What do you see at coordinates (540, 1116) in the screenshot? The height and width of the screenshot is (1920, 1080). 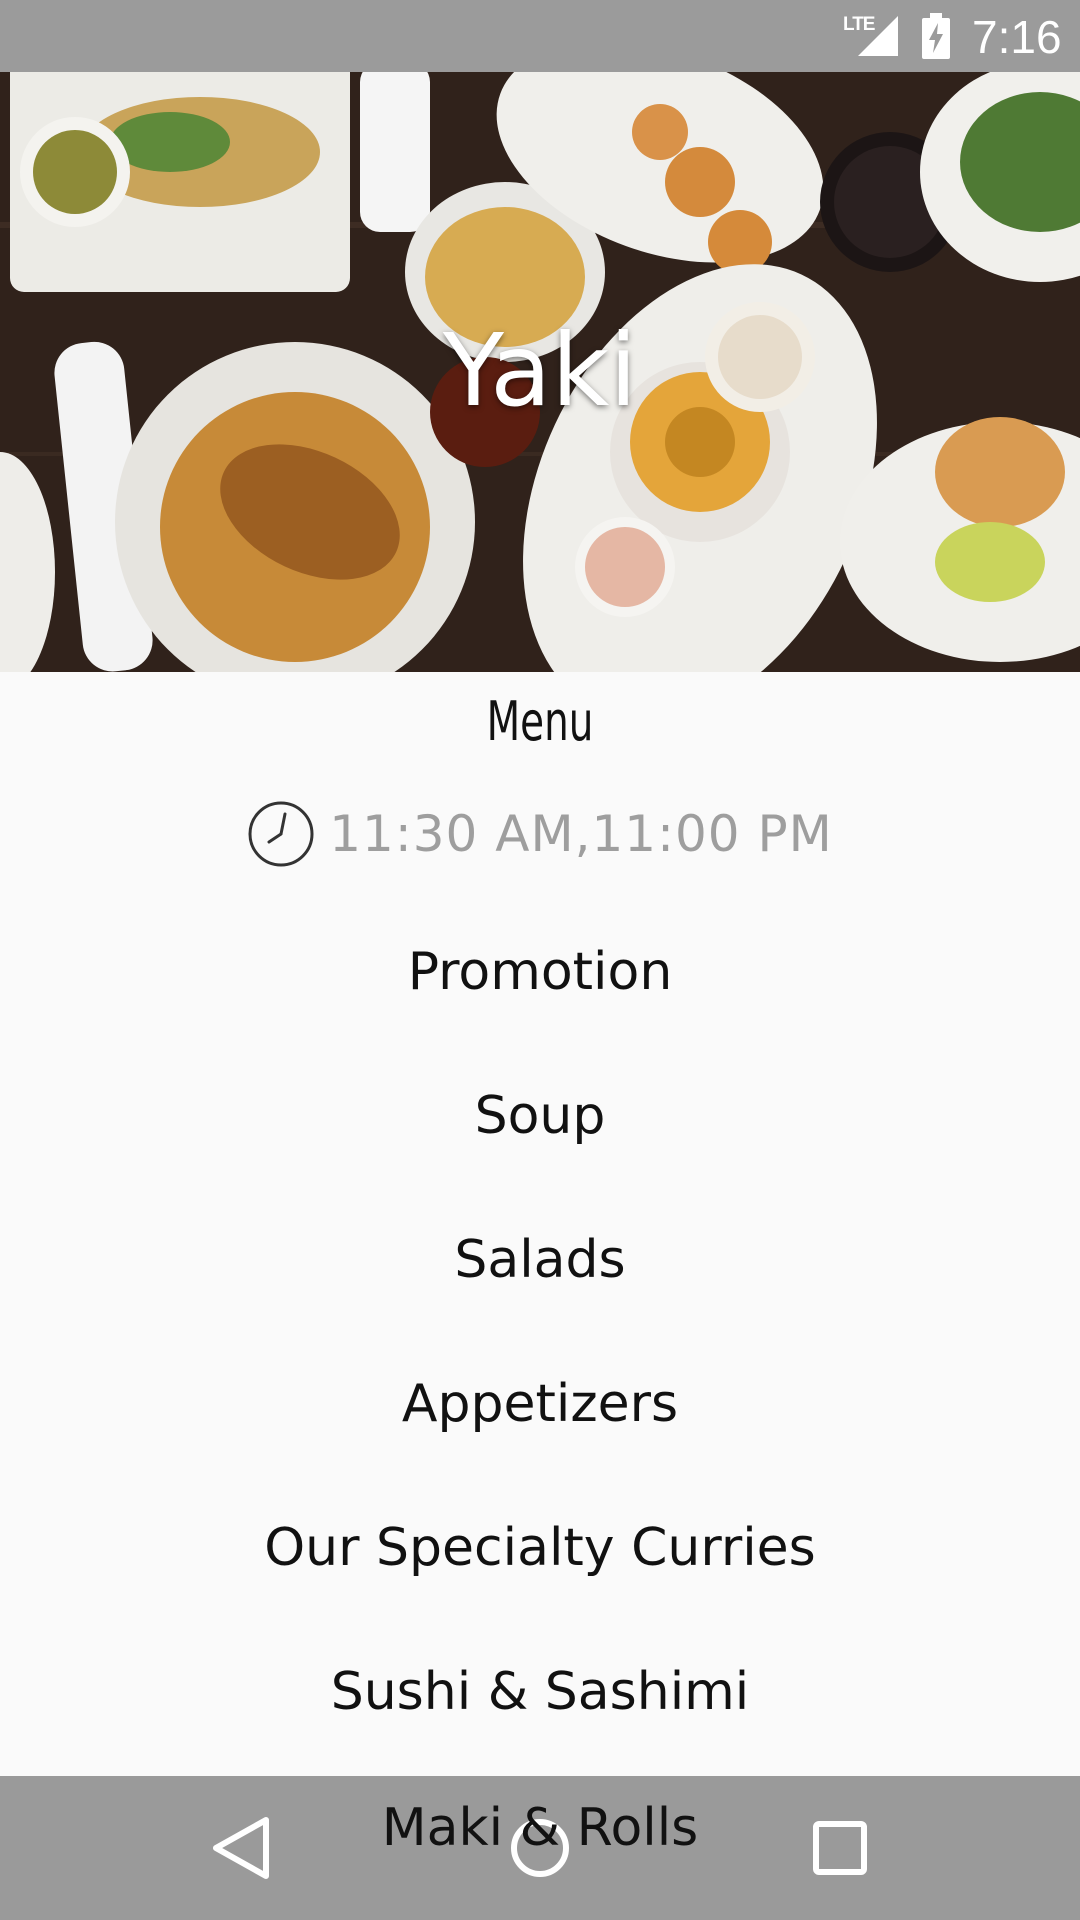 I see `category-item-soup: Soup` at bounding box center [540, 1116].